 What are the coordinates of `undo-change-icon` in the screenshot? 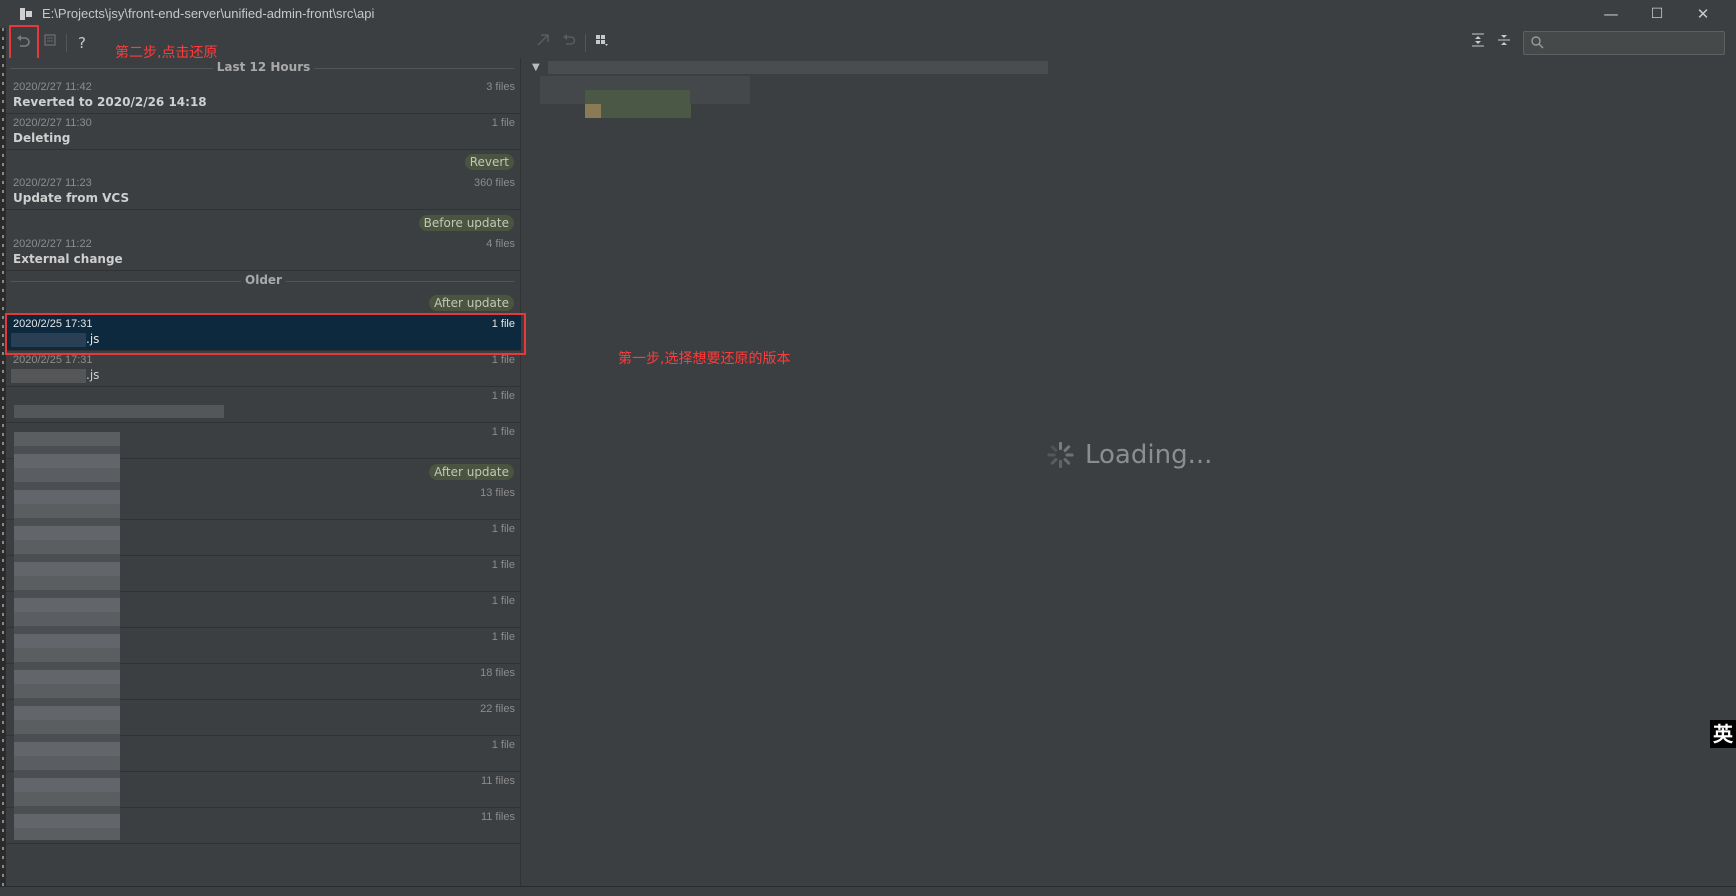 It's located at (569, 43).